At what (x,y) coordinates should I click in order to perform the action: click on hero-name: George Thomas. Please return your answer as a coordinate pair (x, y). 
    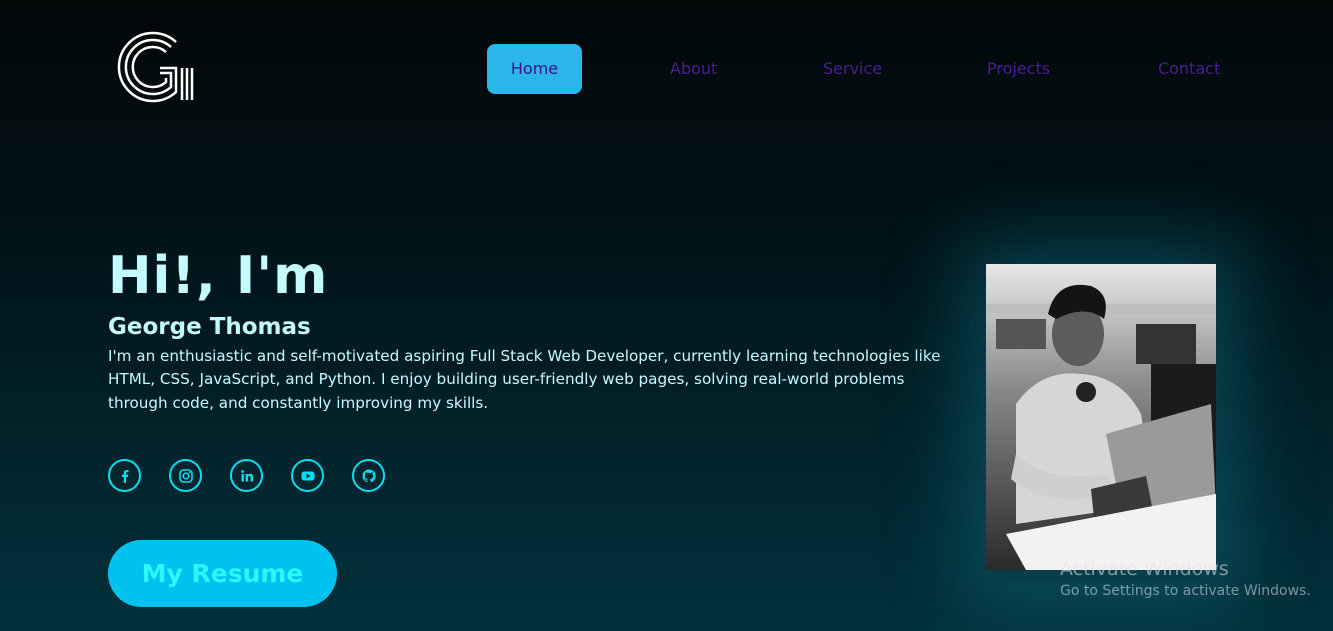
    Looking at the image, I should click on (209, 327).